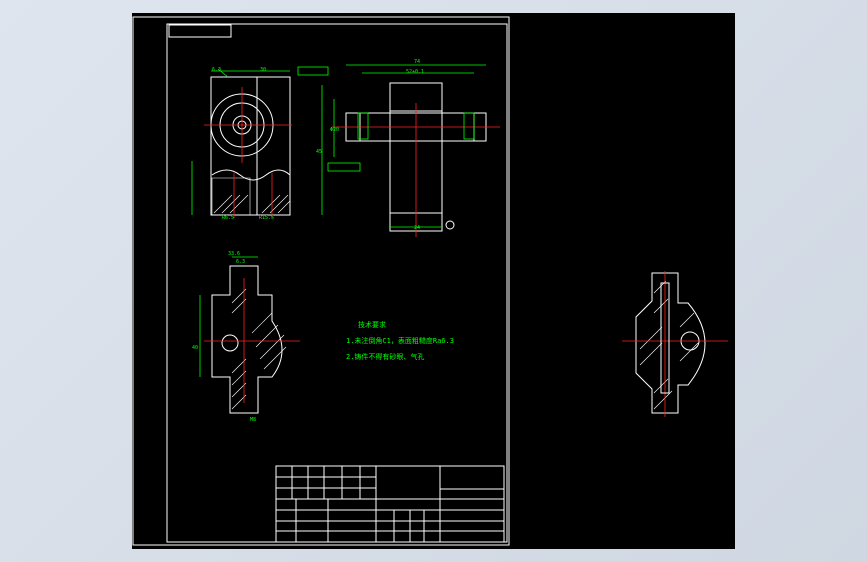  What do you see at coordinates (228, 218) in the screenshot?
I see `svg-text: R6.5` at bounding box center [228, 218].